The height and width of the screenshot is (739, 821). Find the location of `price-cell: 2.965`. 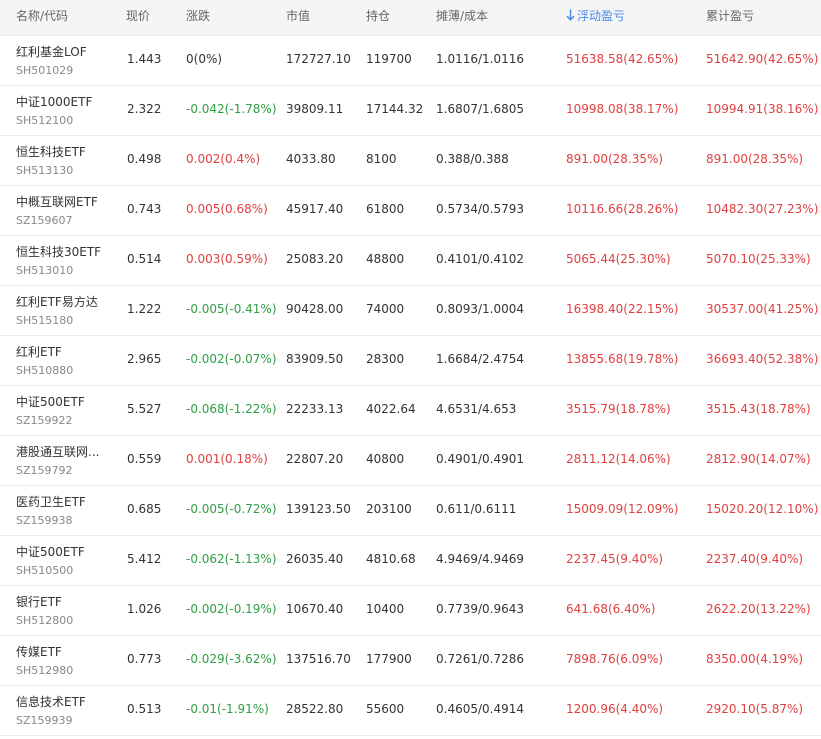

price-cell: 2.965 is located at coordinates (144, 359).